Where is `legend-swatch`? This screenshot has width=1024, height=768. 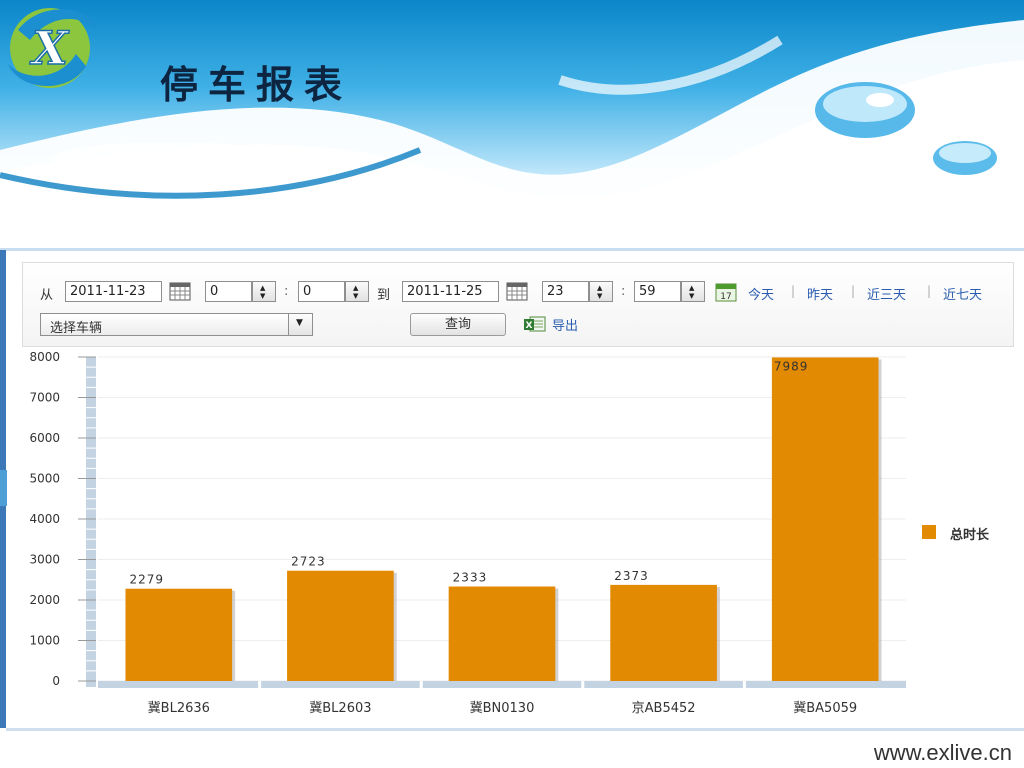
legend-swatch is located at coordinates (929, 532).